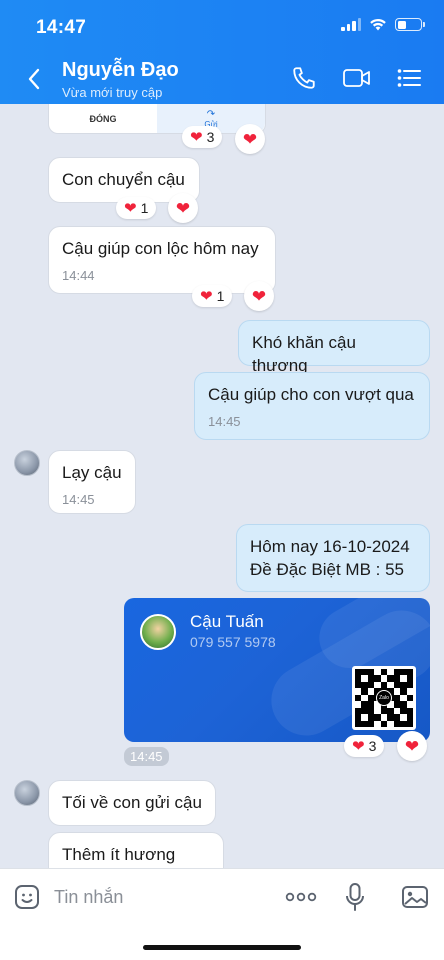 Image resolution: width=444 pixels, height=960 pixels. I want to click on message-text: Tối về con gửi cậu, so click(132, 802).